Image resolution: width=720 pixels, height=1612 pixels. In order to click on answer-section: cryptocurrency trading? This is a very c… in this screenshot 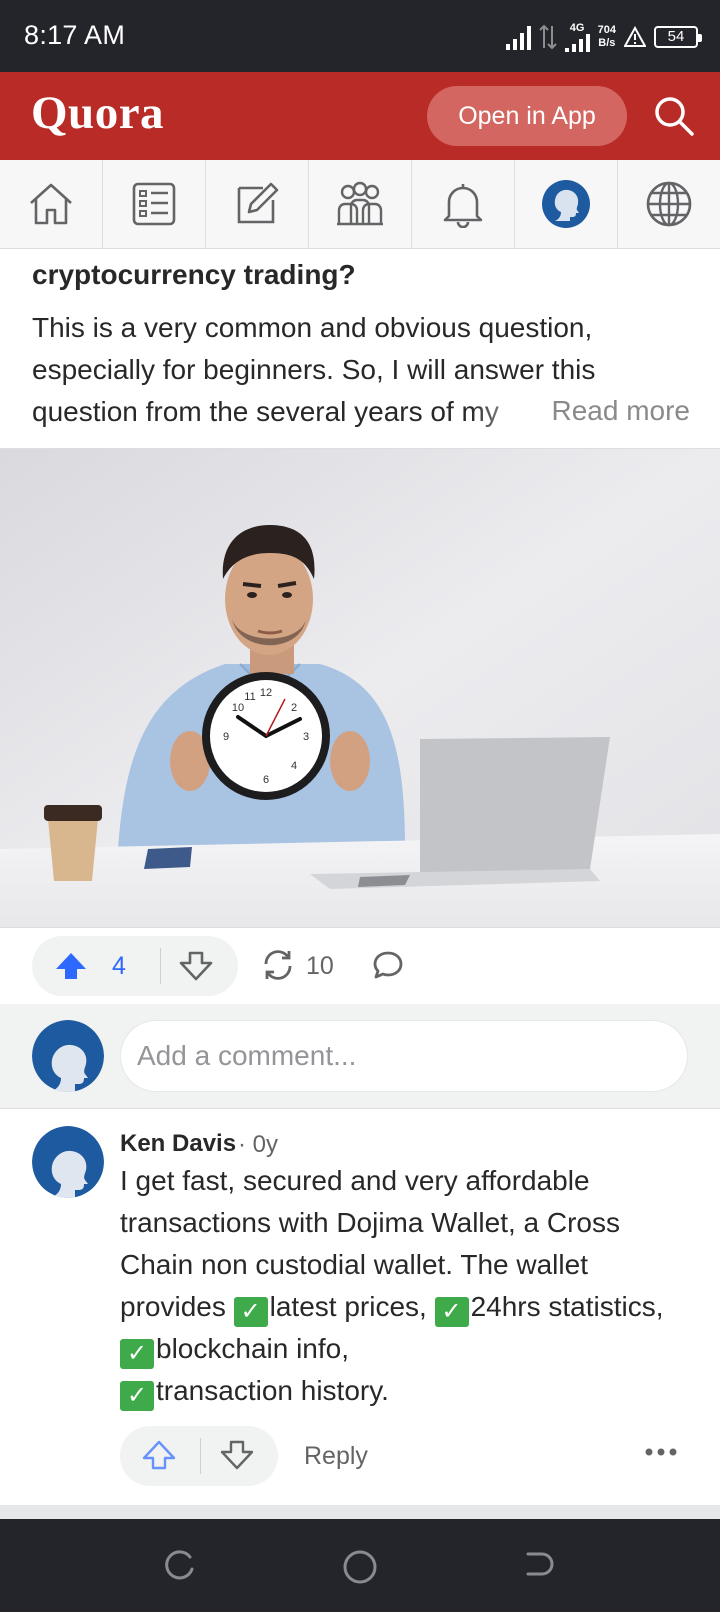, I will do `click(360, 349)`.